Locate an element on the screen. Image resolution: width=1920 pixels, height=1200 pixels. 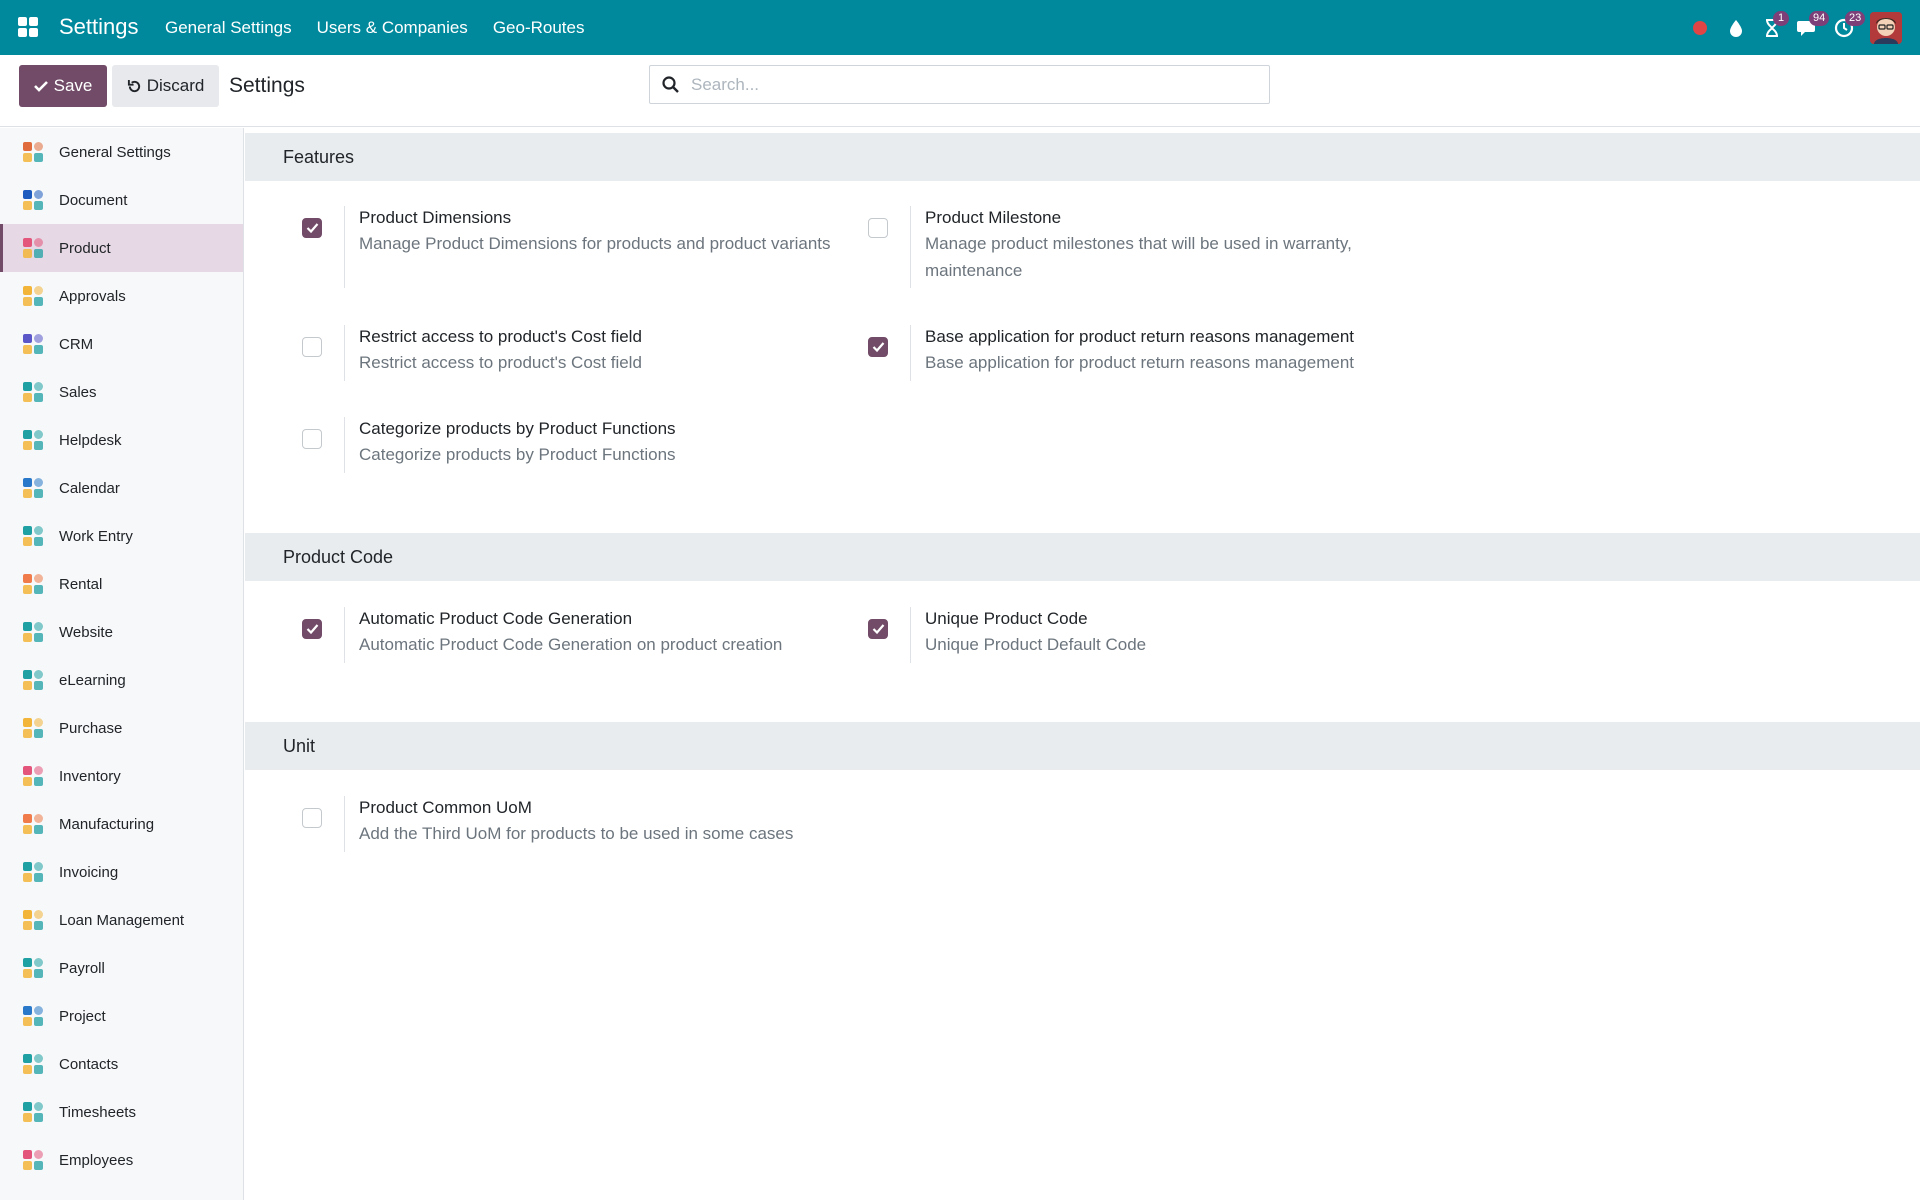
undo-icon is located at coordinates (133, 85).